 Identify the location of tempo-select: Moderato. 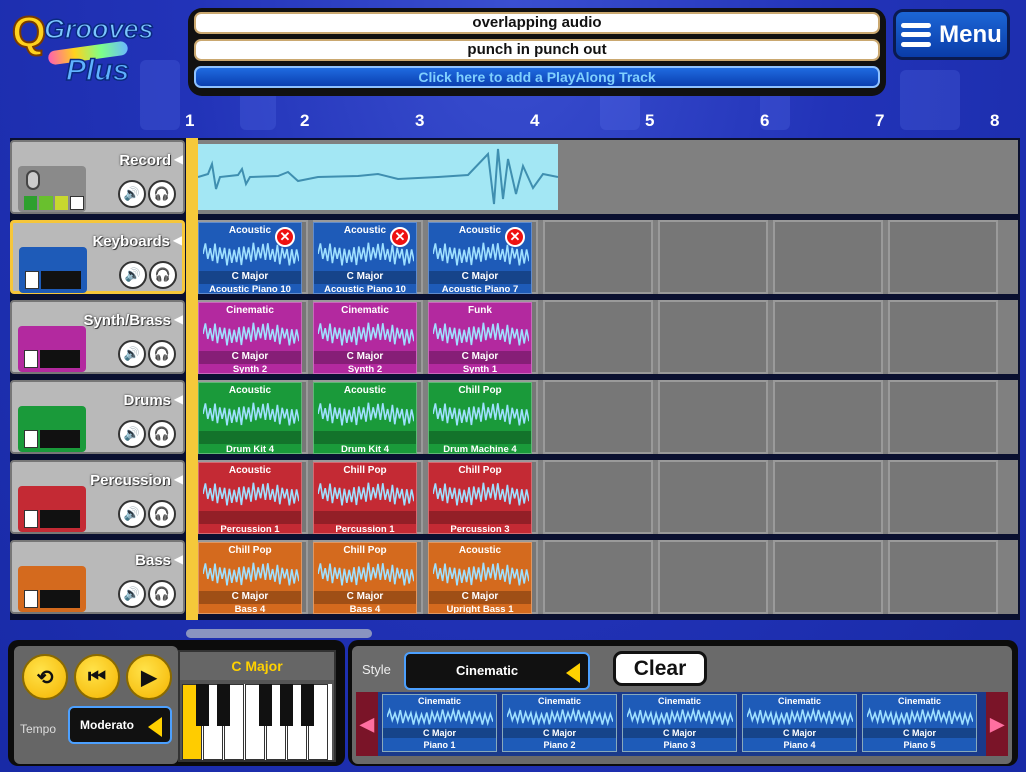
(120, 725).